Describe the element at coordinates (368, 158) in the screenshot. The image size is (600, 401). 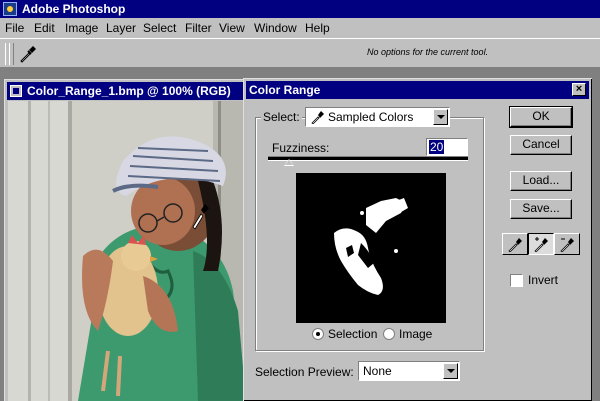
I see `fuzziness-slider` at that location.